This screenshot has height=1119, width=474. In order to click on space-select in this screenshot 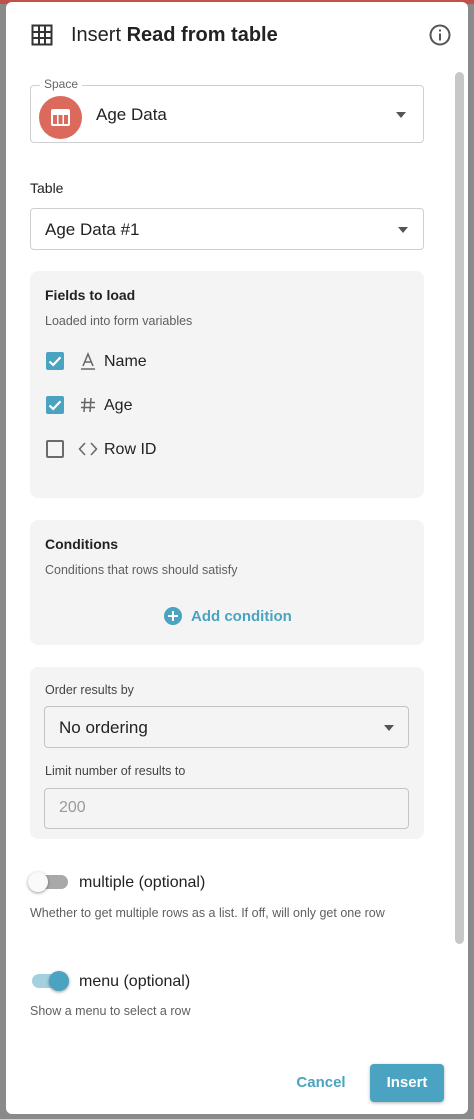, I will do `click(227, 114)`.